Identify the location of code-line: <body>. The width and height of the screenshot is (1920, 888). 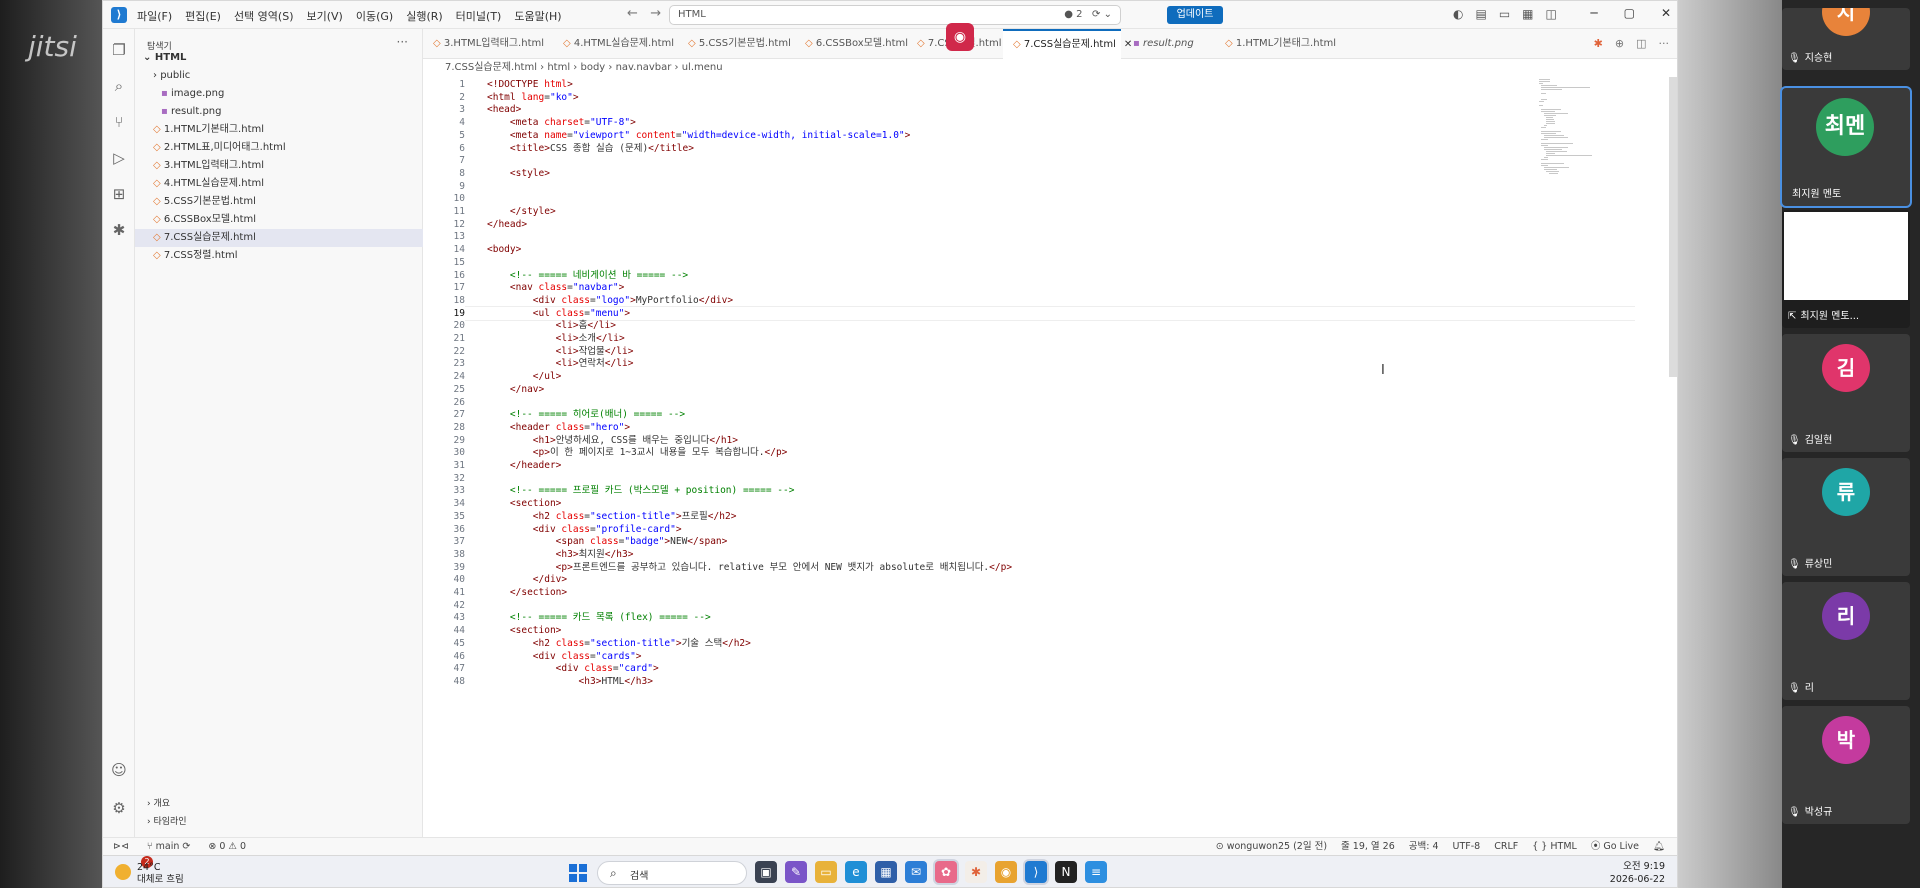
(504, 249).